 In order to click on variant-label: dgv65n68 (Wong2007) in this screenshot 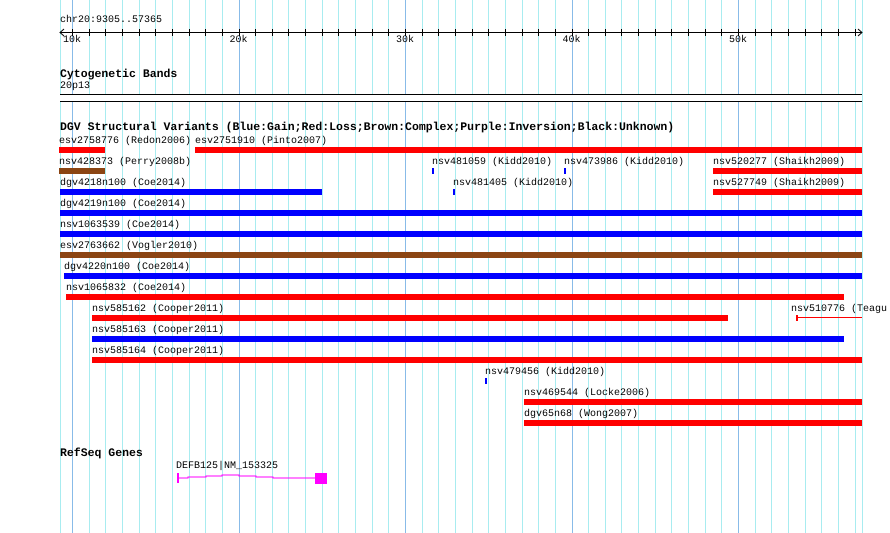, I will do `click(581, 414)`.